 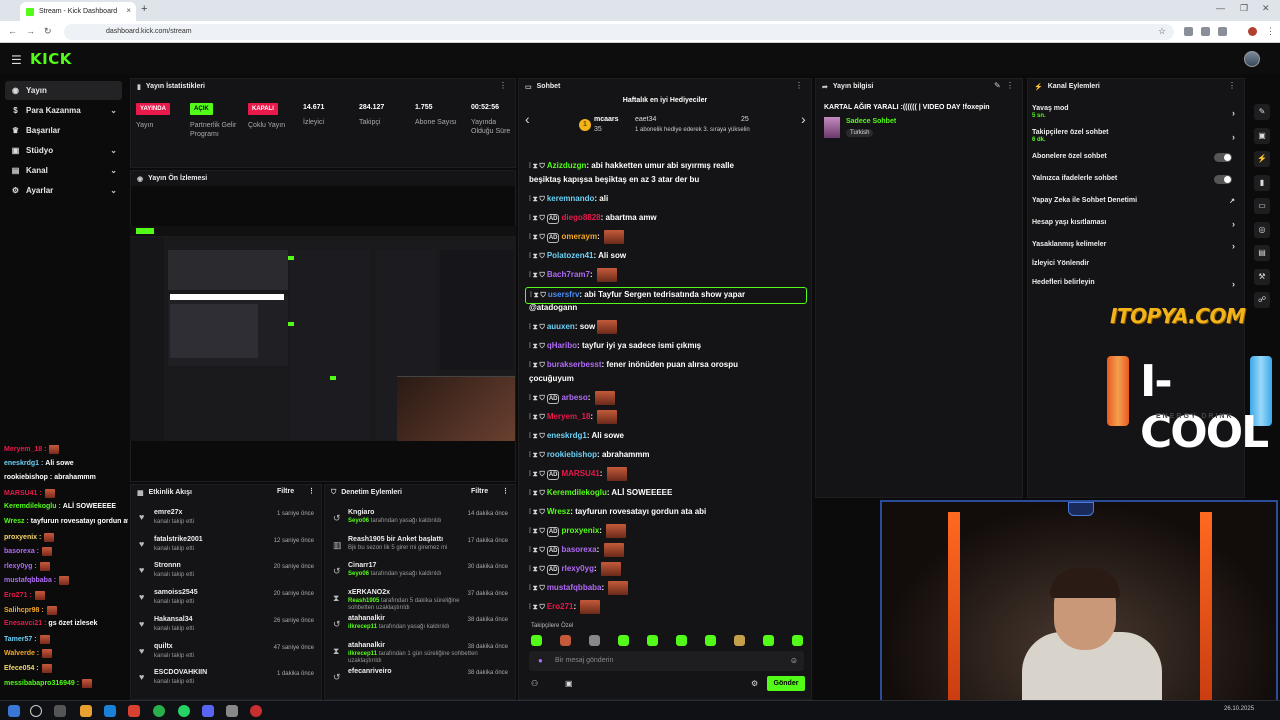 I want to click on channel-action-6: Yasaklanmış kelimeler ›, so click(x=1136, y=246).